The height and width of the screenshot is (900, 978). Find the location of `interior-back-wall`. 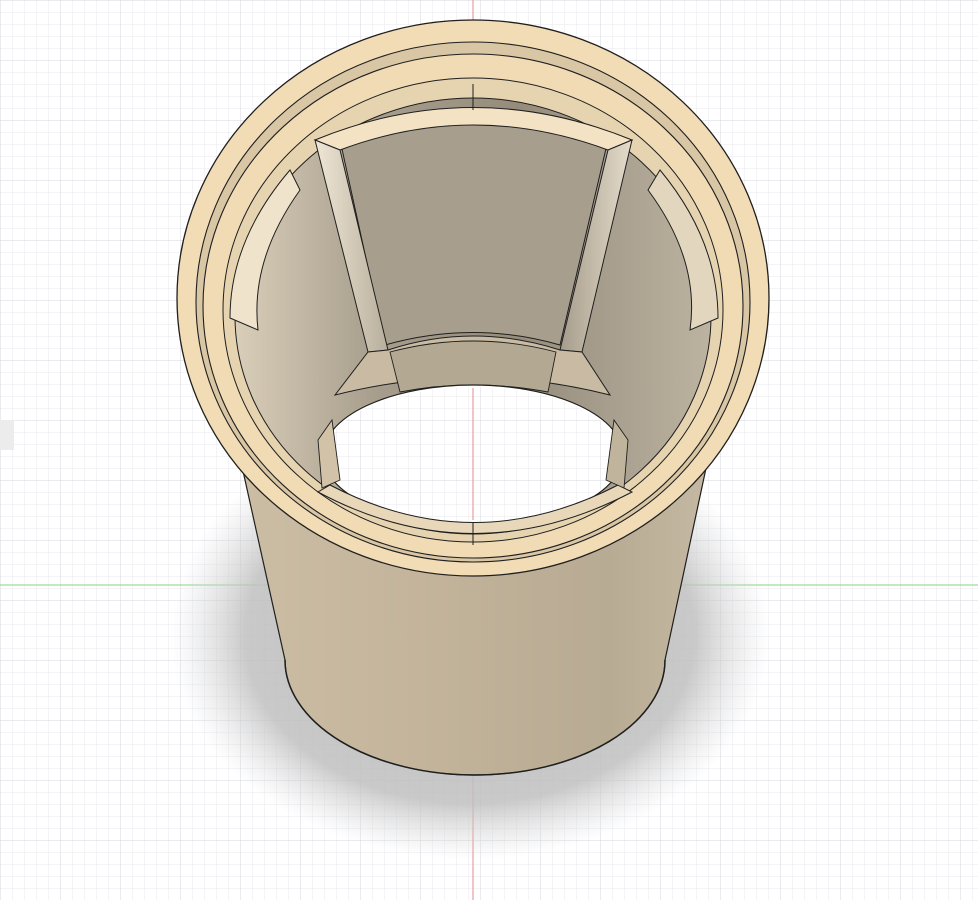

interior-back-wall is located at coordinates (474, 232).